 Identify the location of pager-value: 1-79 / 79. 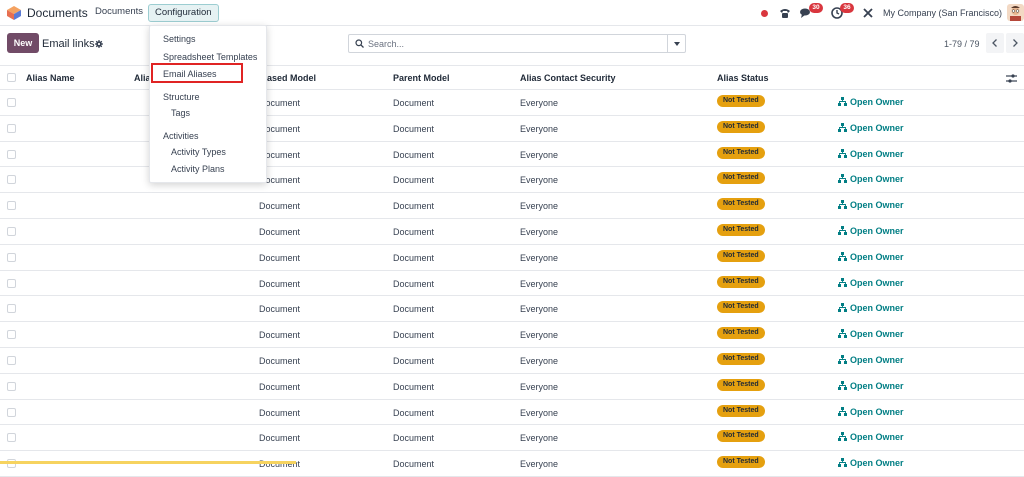
(962, 44).